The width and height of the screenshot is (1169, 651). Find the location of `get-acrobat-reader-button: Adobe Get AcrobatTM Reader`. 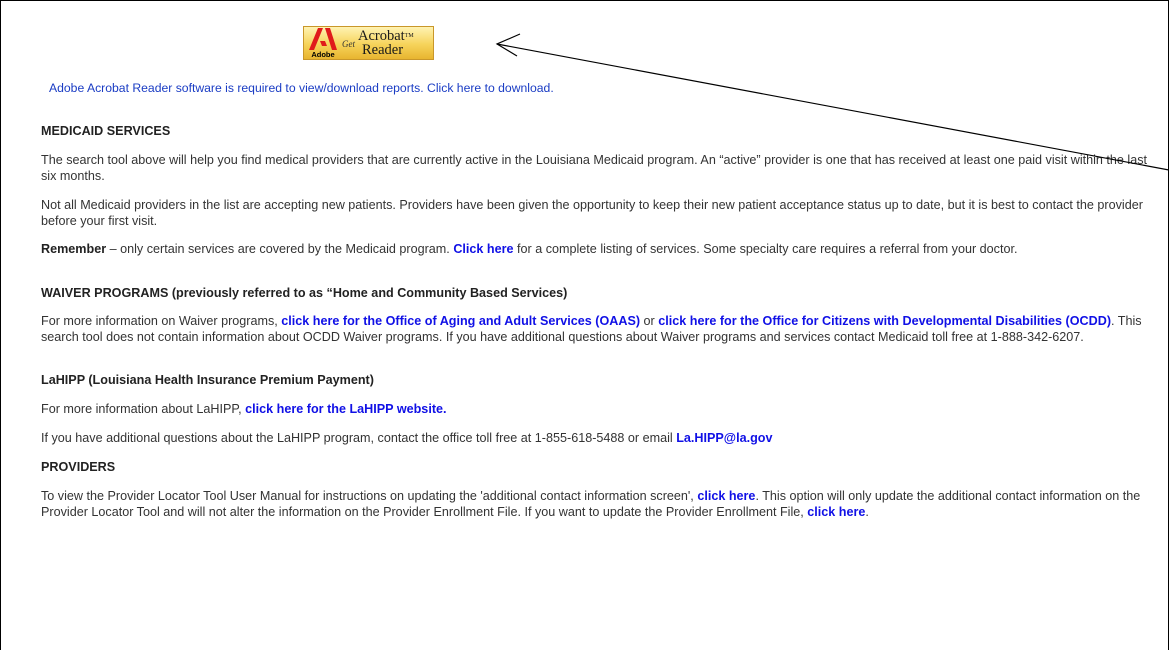

get-acrobat-reader-button: Adobe Get AcrobatTM Reader is located at coordinates (368, 43).